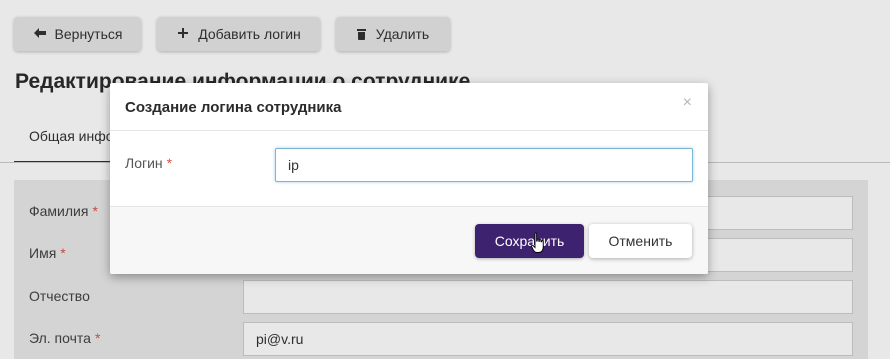  What do you see at coordinates (529, 241) in the screenshot?
I see `save-button: Сохранить` at bounding box center [529, 241].